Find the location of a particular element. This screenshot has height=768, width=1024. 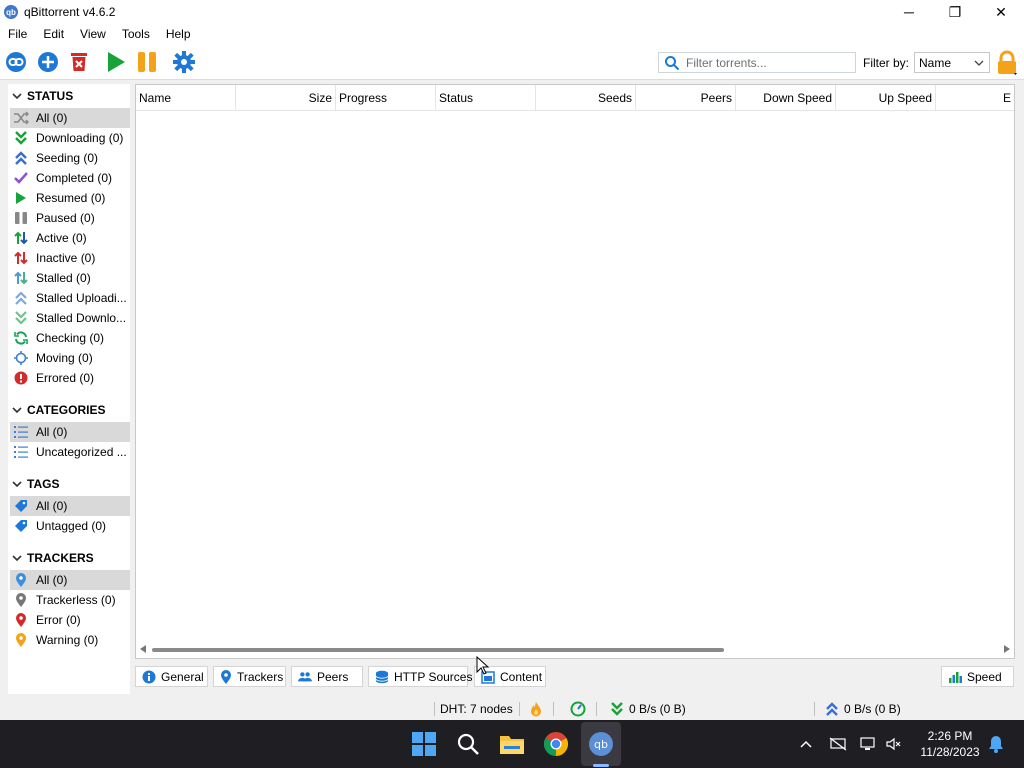

scroll-right-arrow-icon is located at coordinates (1007, 649).